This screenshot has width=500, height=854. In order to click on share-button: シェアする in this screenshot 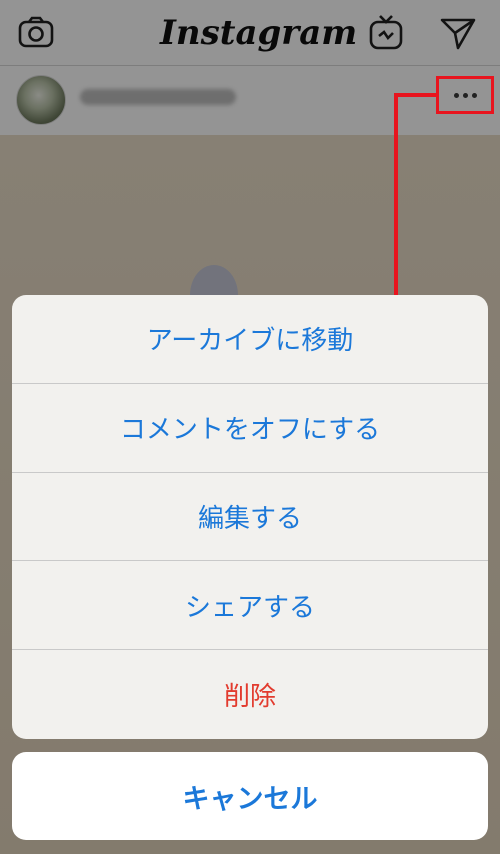, I will do `click(250, 606)`.